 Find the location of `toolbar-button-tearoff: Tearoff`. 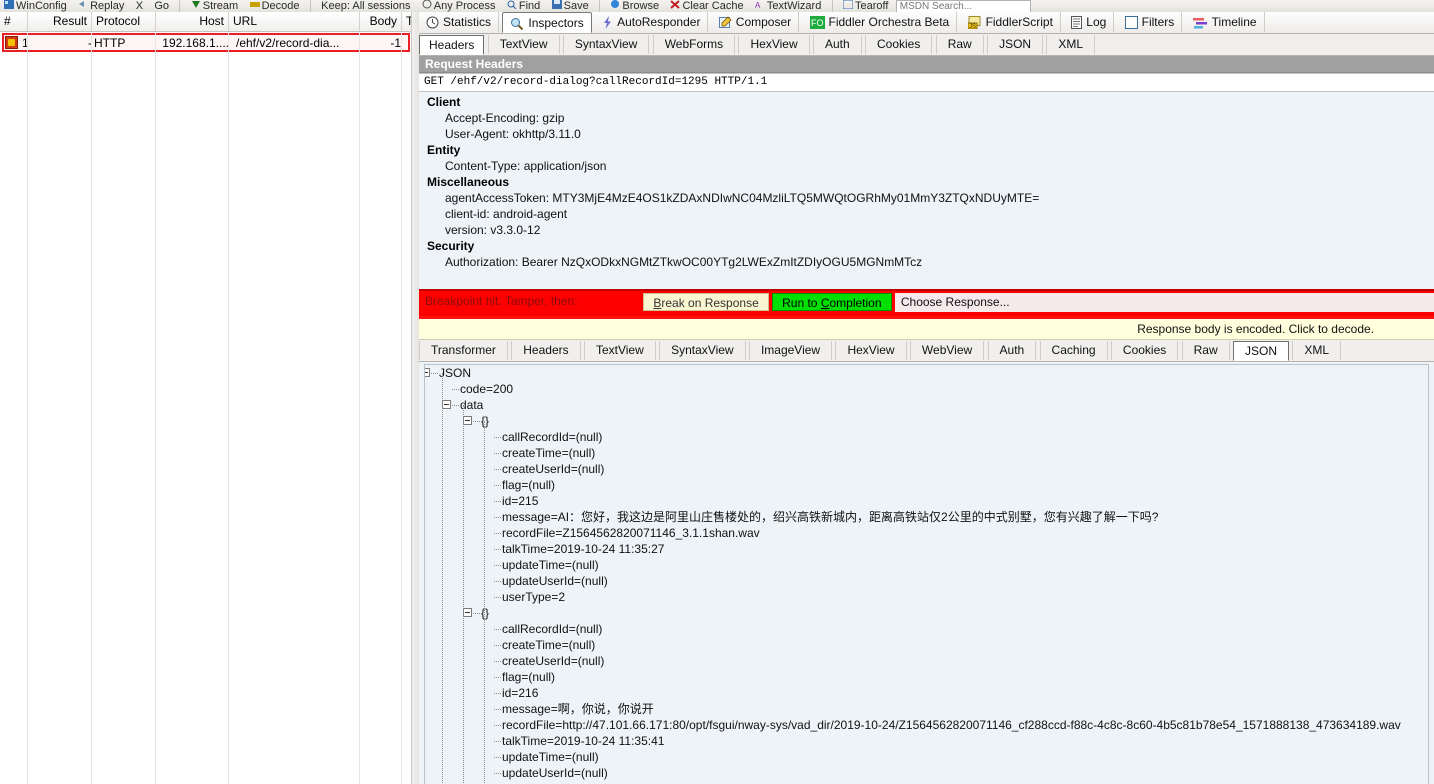

toolbar-button-tearoff: Tearoff is located at coordinates (865, 6).